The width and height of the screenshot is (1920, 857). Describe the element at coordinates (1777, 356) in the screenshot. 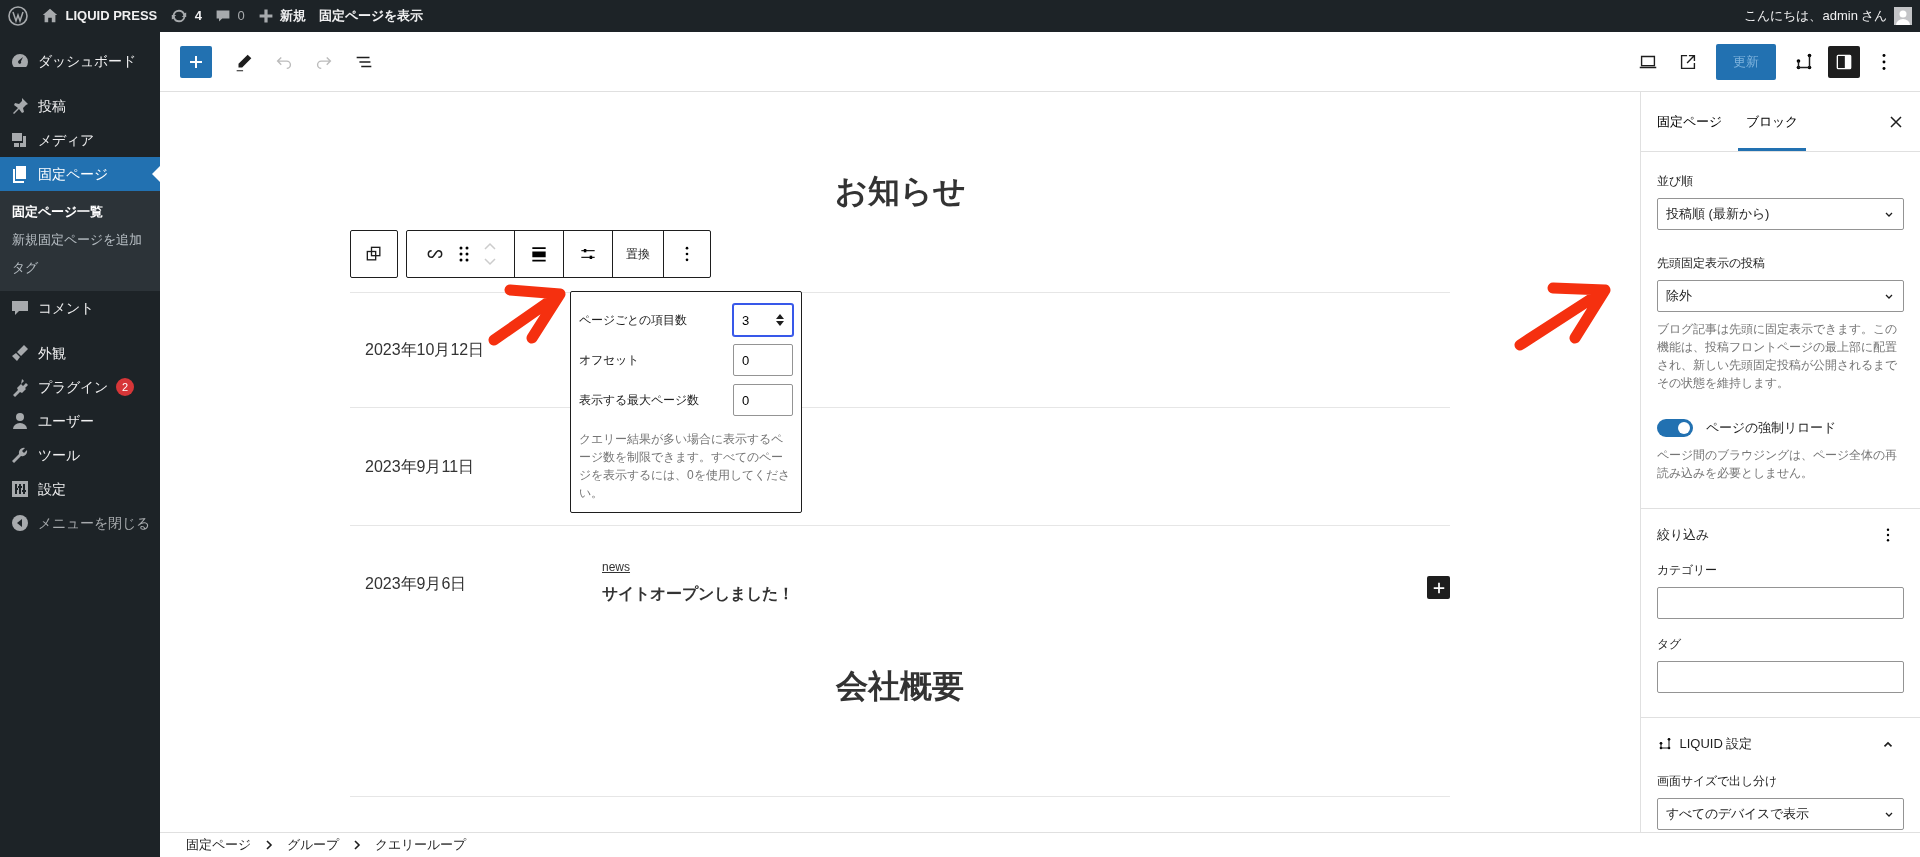

I see `help-text: ブログ記事は先頭に固定表示できます。この機能は、投稿フロントページの最上部に配置され、新しい先頭固定投稿が公開されるまでその状態を維持します。` at that location.